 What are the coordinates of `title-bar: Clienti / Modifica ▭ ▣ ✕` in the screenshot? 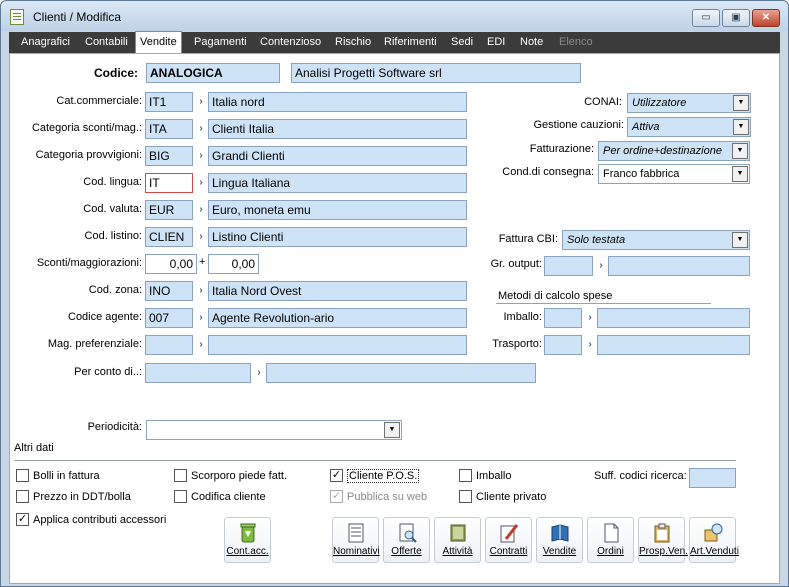 It's located at (394, 16).